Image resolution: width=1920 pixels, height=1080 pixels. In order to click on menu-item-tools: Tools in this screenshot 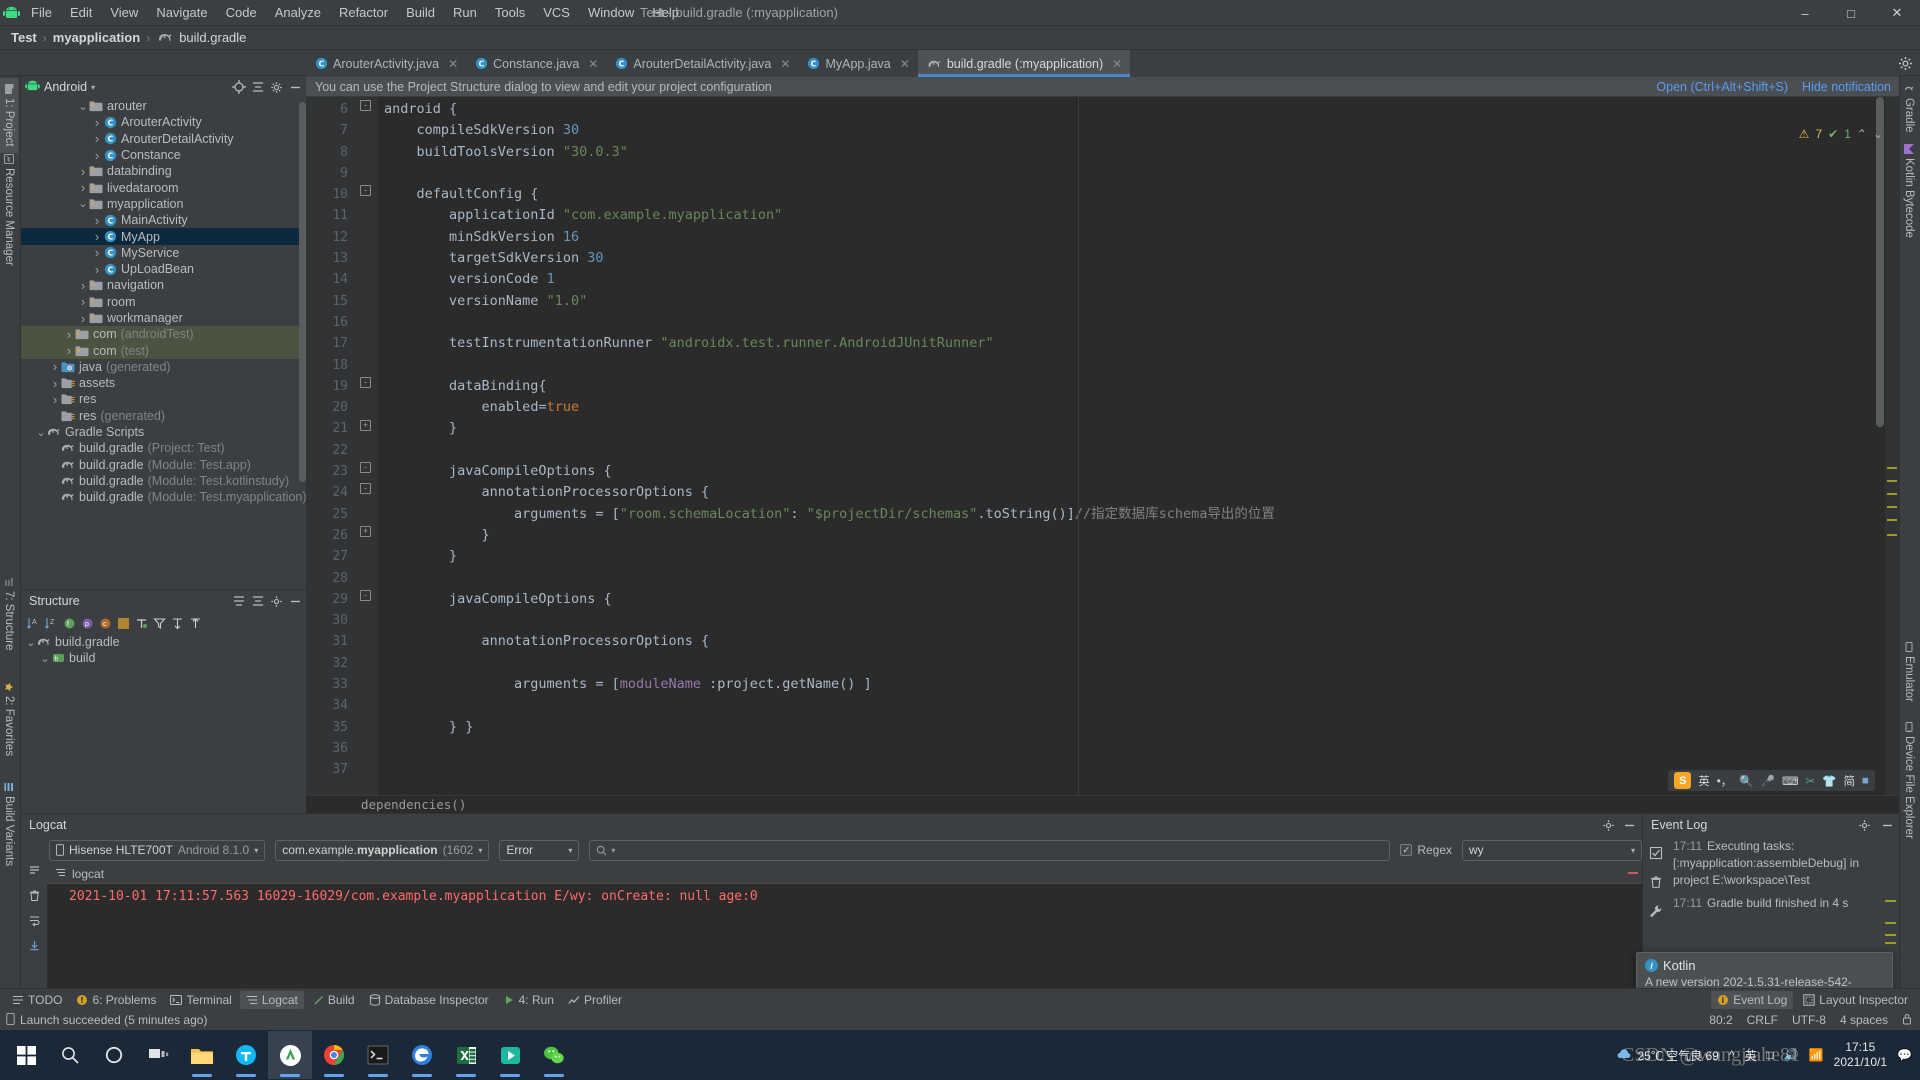, I will do `click(510, 12)`.